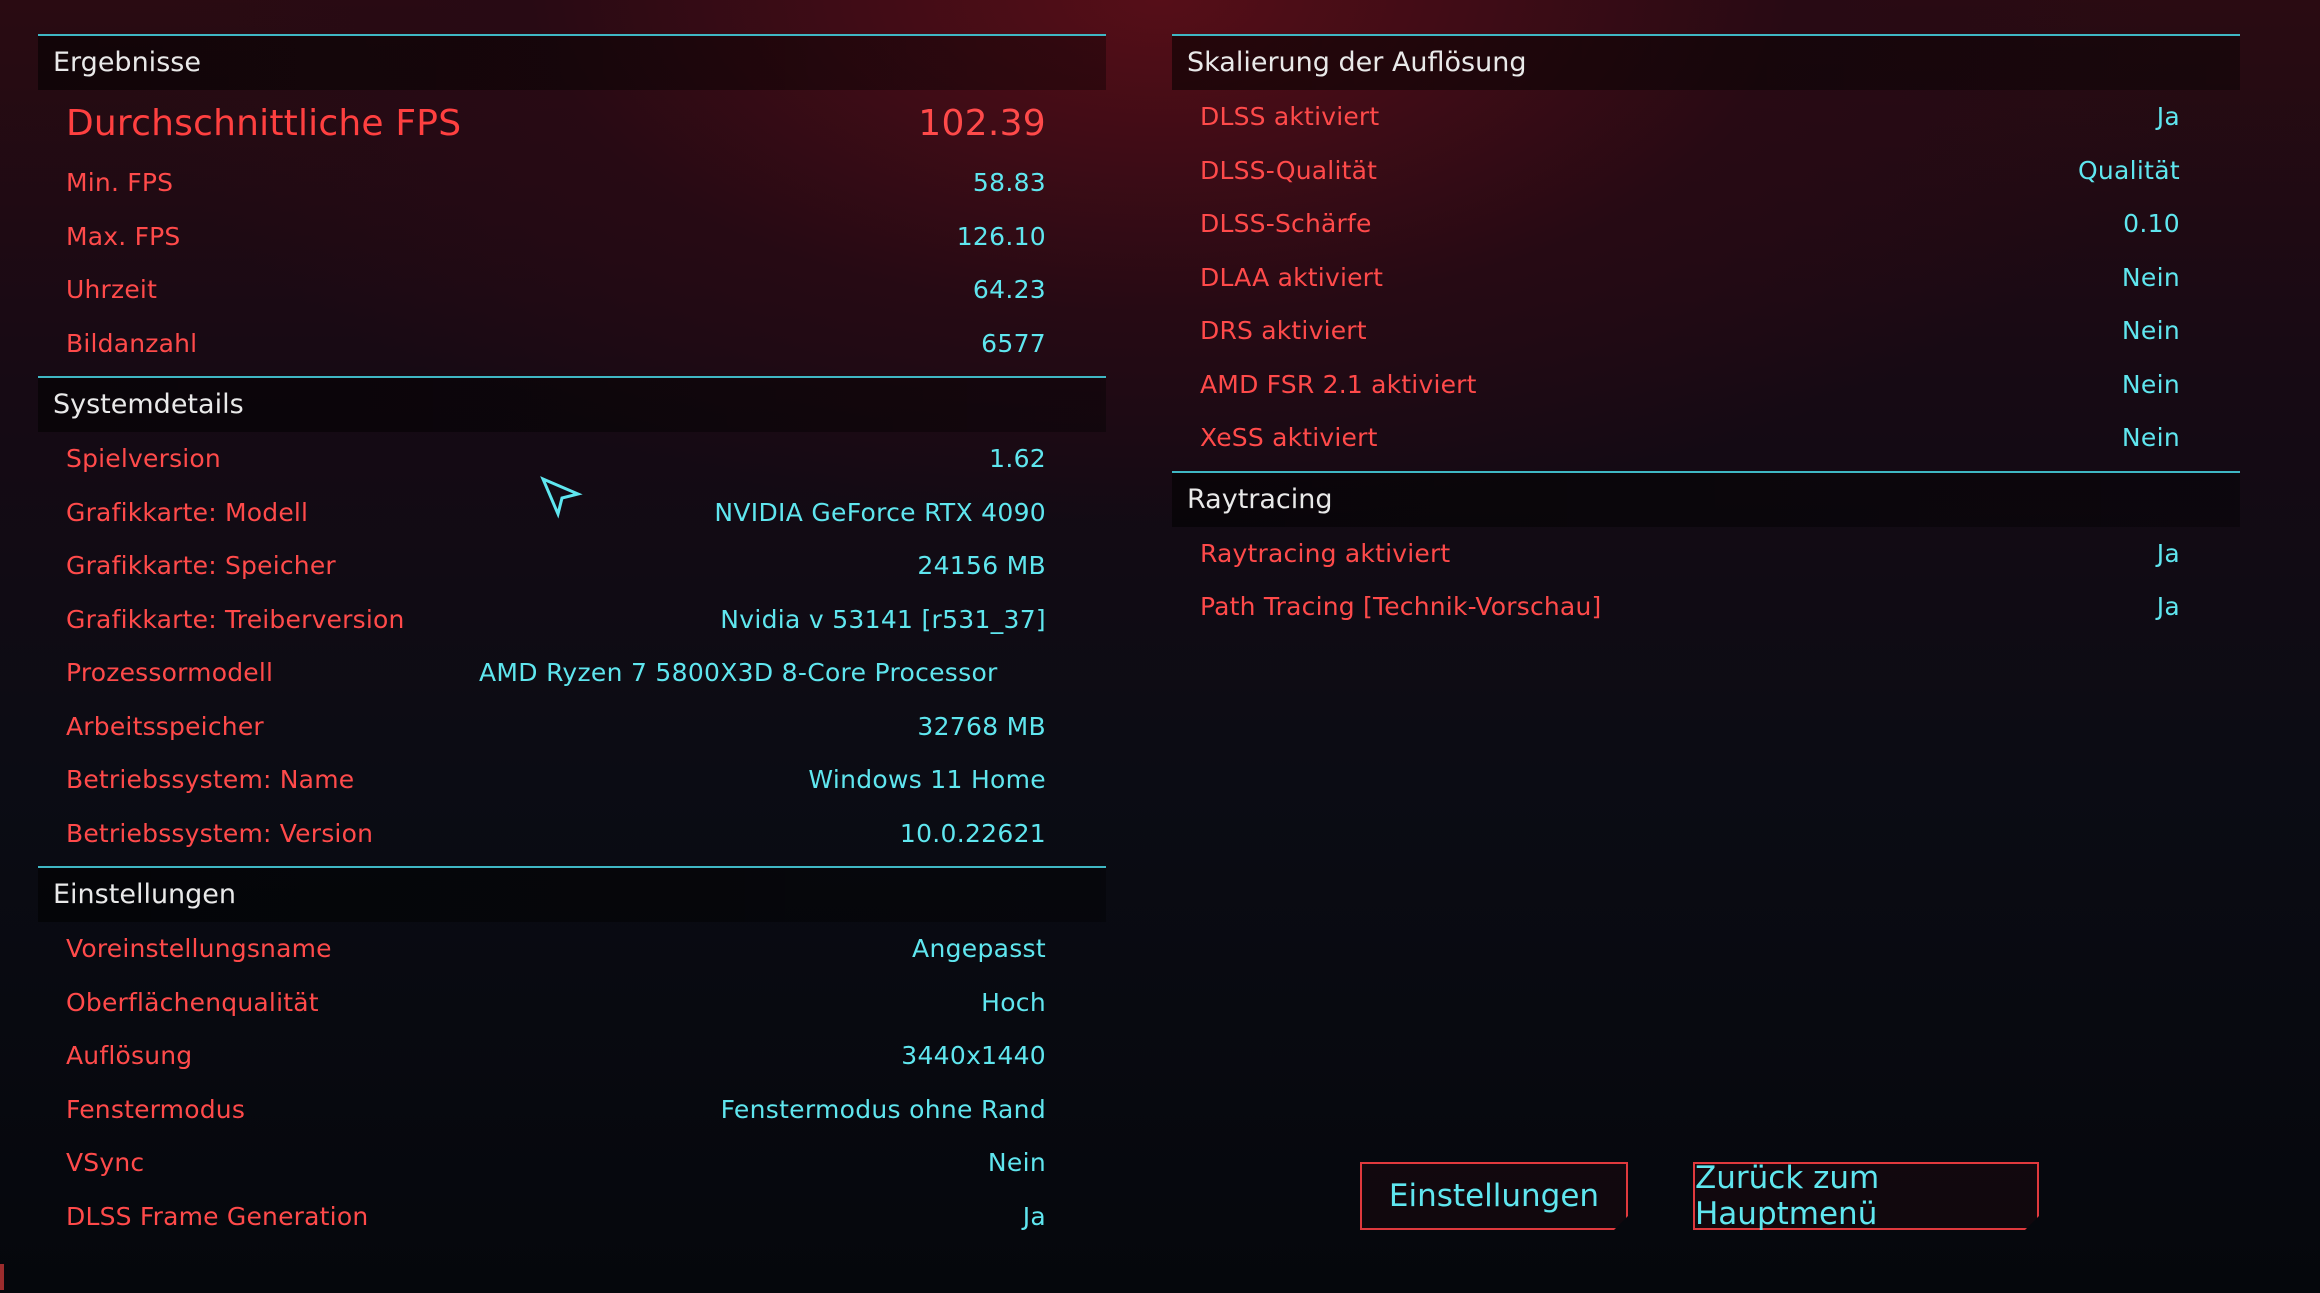 This screenshot has width=2320, height=1293. What do you see at coordinates (2, 1277) in the screenshot?
I see `footer-decoration` at bounding box center [2, 1277].